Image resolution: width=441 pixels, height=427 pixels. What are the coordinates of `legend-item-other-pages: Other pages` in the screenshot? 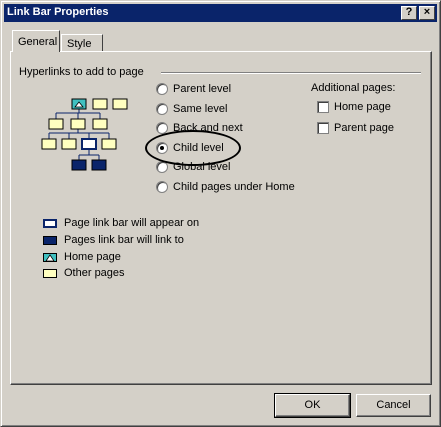 It's located at (84, 273).